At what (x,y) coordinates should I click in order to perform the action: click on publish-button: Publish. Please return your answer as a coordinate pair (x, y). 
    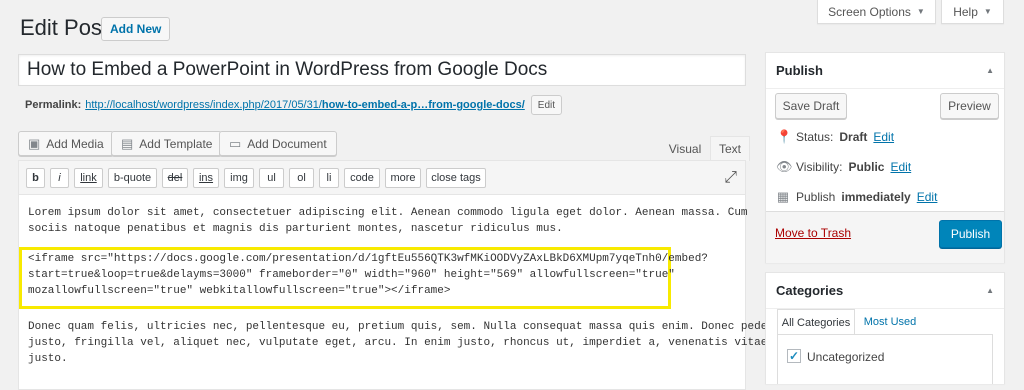
    Looking at the image, I should click on (970, 234).